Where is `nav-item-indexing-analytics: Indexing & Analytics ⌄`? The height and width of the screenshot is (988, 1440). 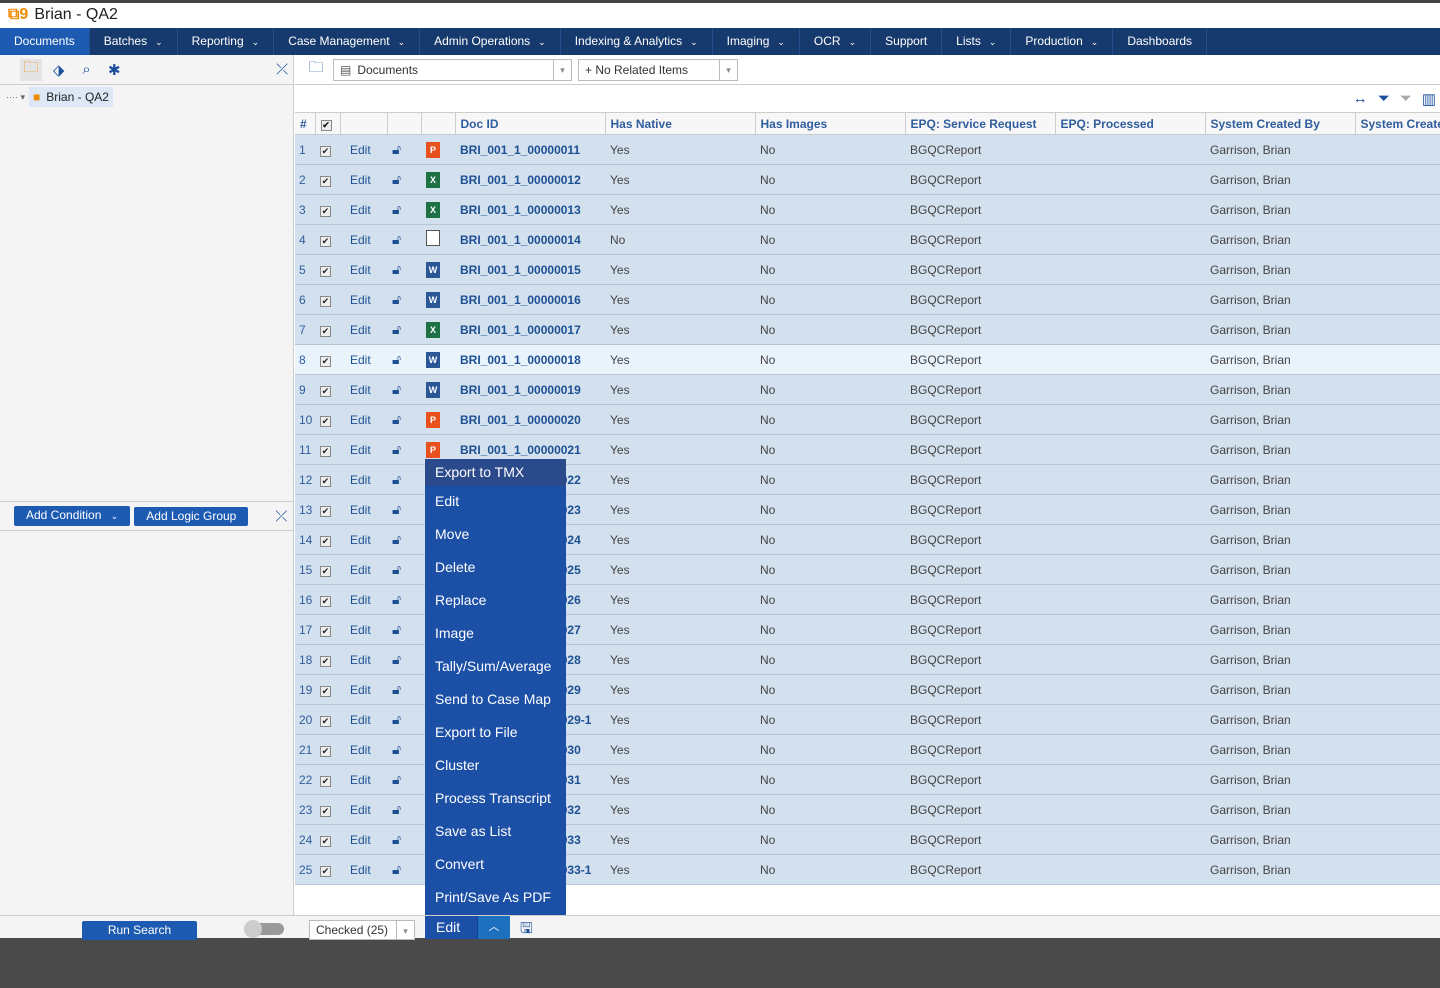 nav-item-indexing-analytics: Indexing & Analytics ⌄ is located at coordinates (637, 41).